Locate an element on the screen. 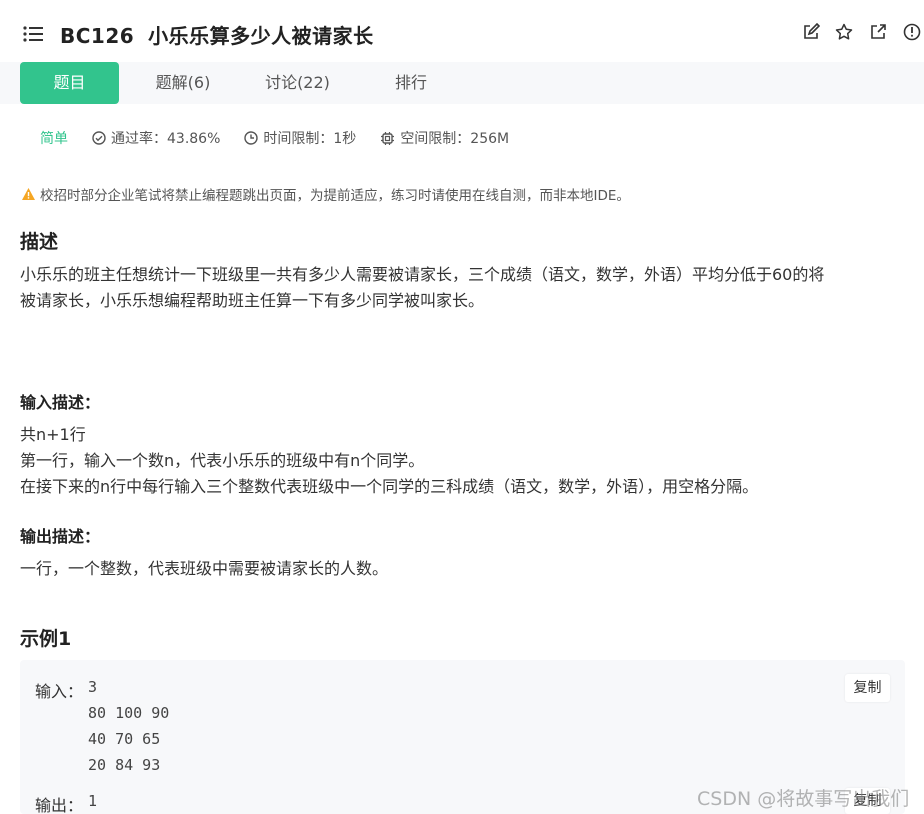 Image resolution: width=924 pixels, height=814 pixels. output-desc-line: 一行，一个整数，代表班级中需要被请家长的人数。 is located at coordinates (204, 568).